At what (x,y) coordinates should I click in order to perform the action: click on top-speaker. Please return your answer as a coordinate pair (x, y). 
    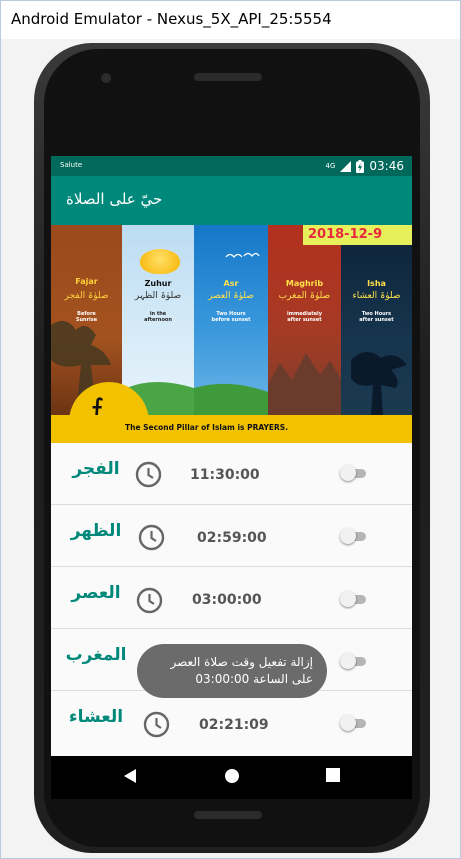
    Looking at the image, I should click on (228, 77).